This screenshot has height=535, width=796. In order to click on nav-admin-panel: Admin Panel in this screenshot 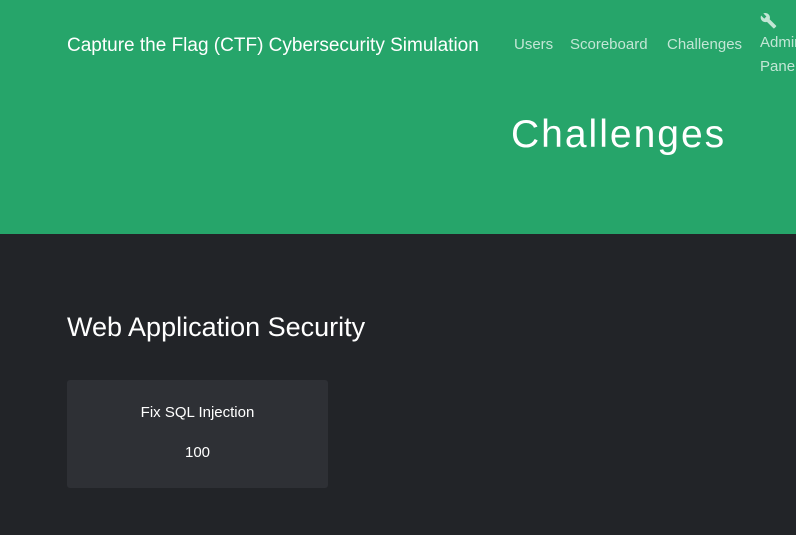, I will do `click(778, 45)`.